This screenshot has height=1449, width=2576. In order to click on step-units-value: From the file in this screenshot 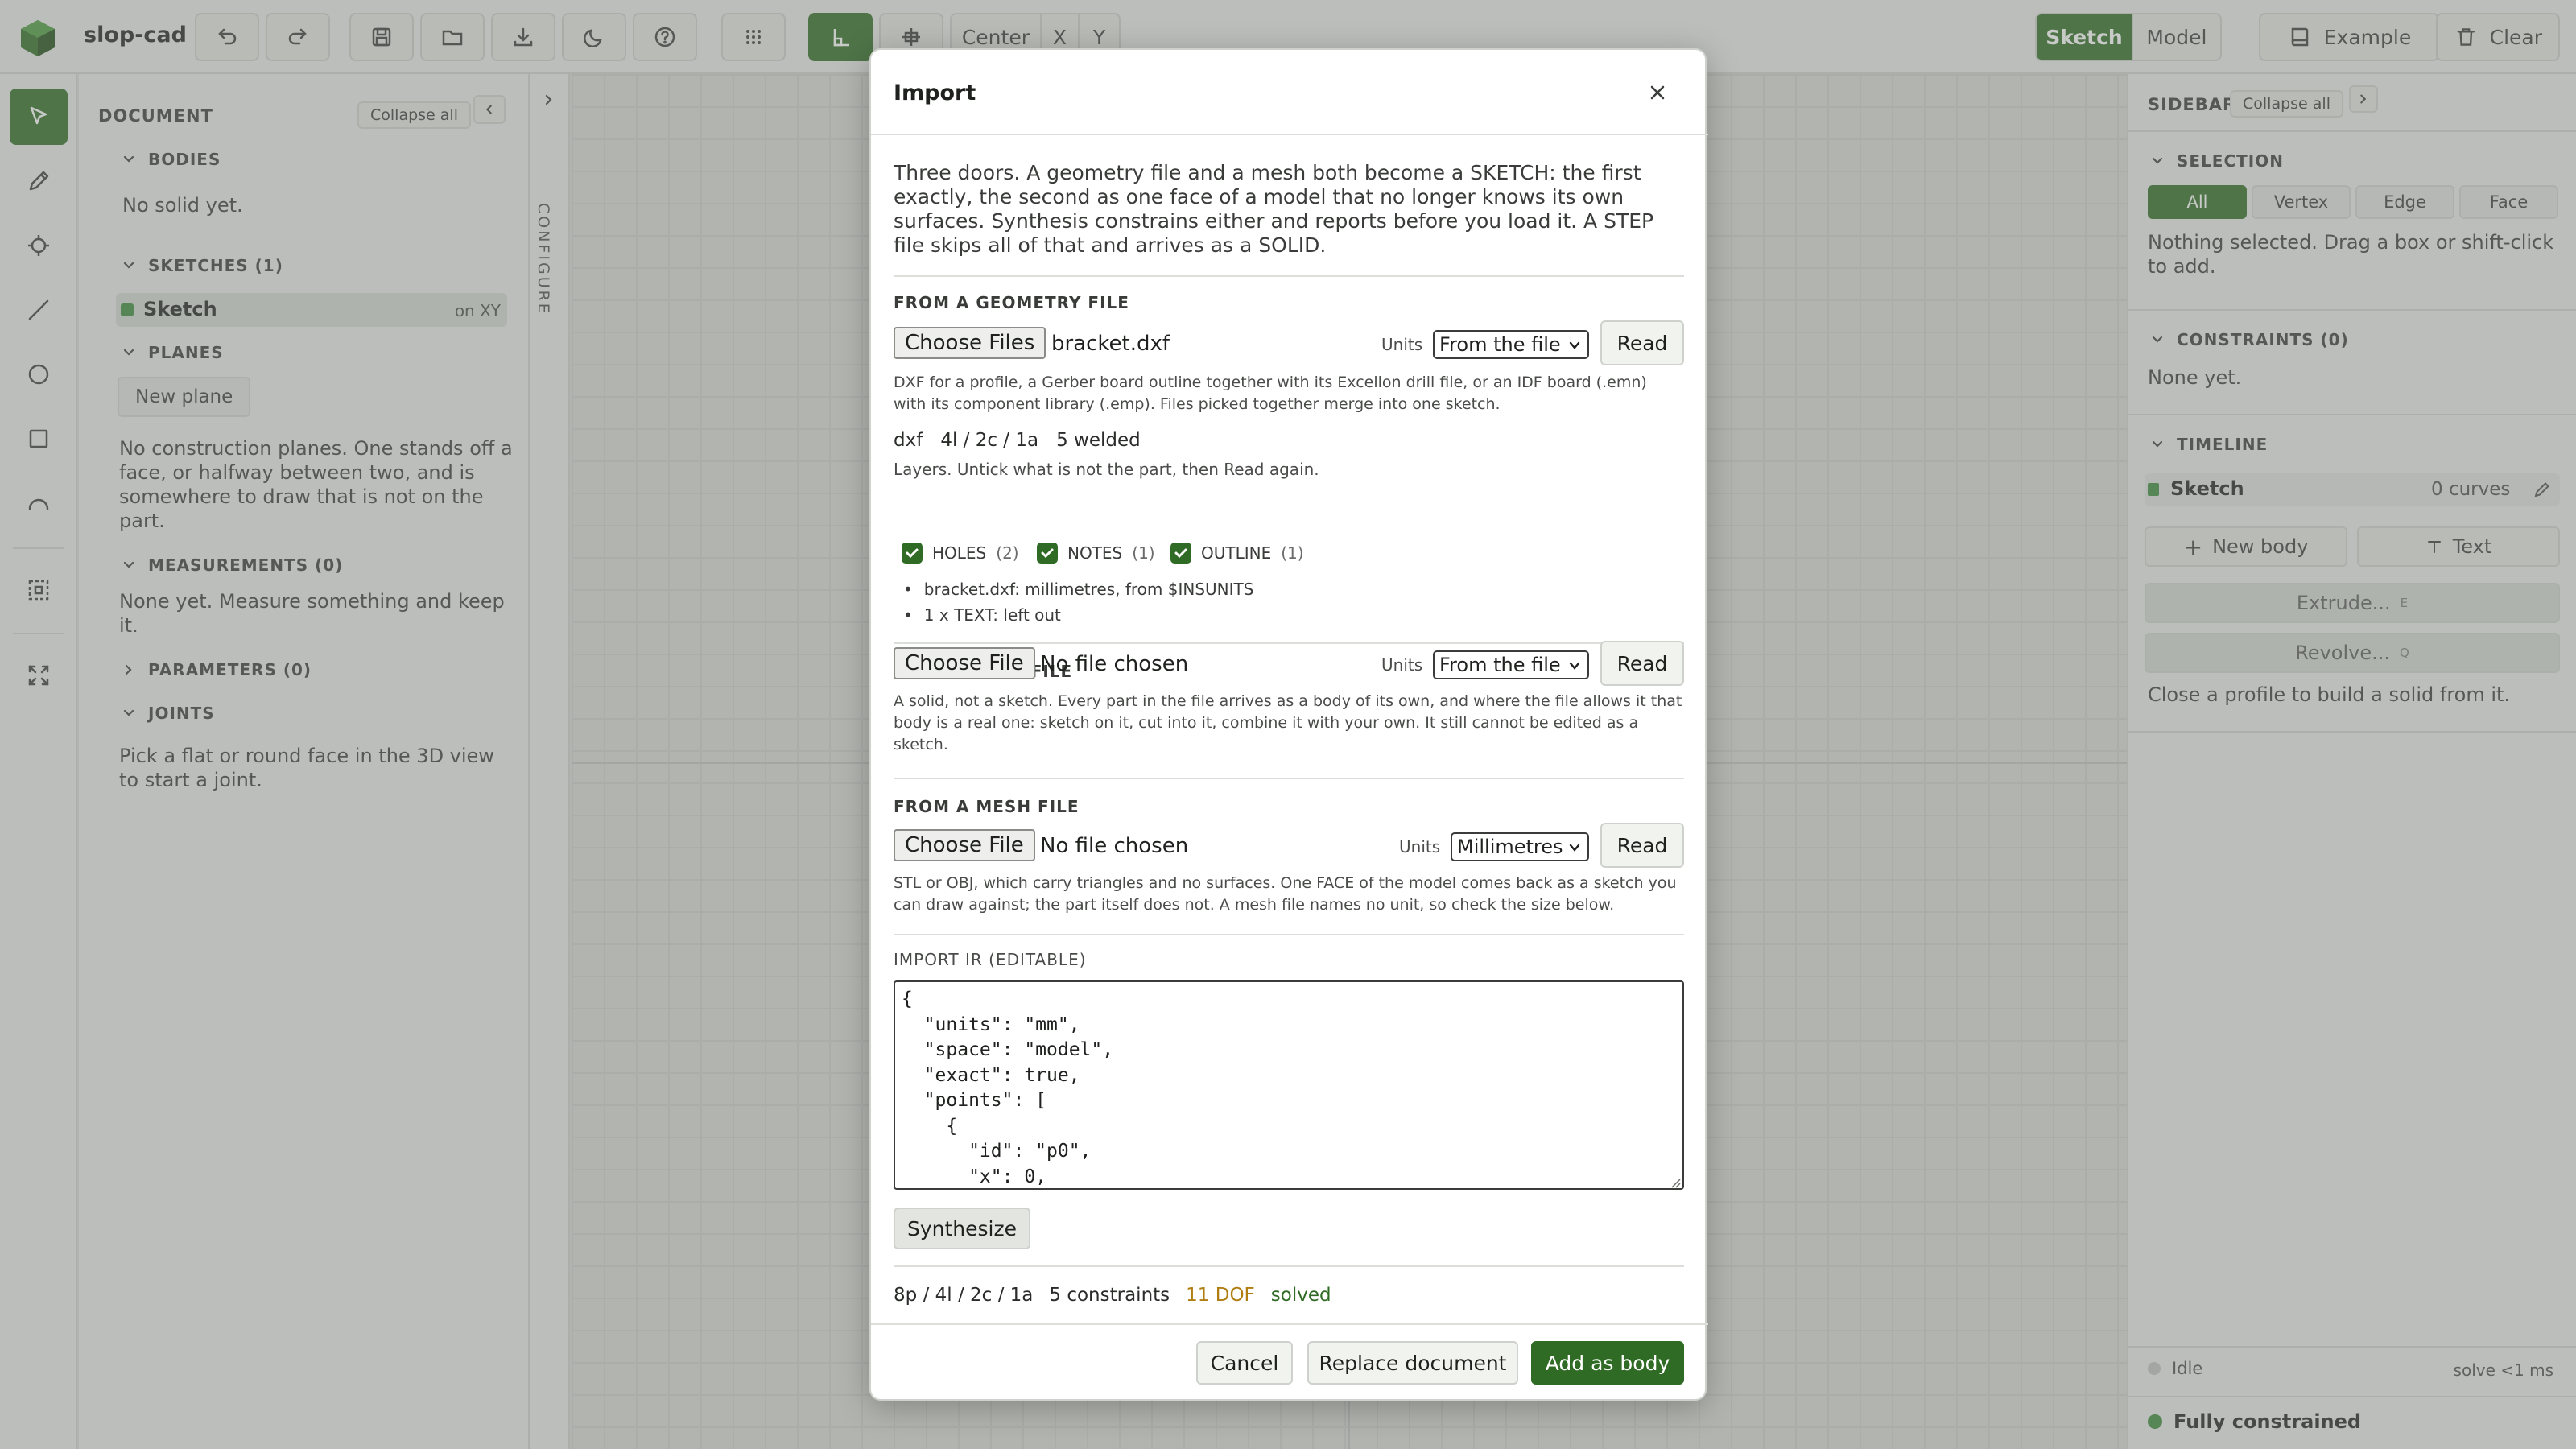, I will do `click(1500, 665)`.